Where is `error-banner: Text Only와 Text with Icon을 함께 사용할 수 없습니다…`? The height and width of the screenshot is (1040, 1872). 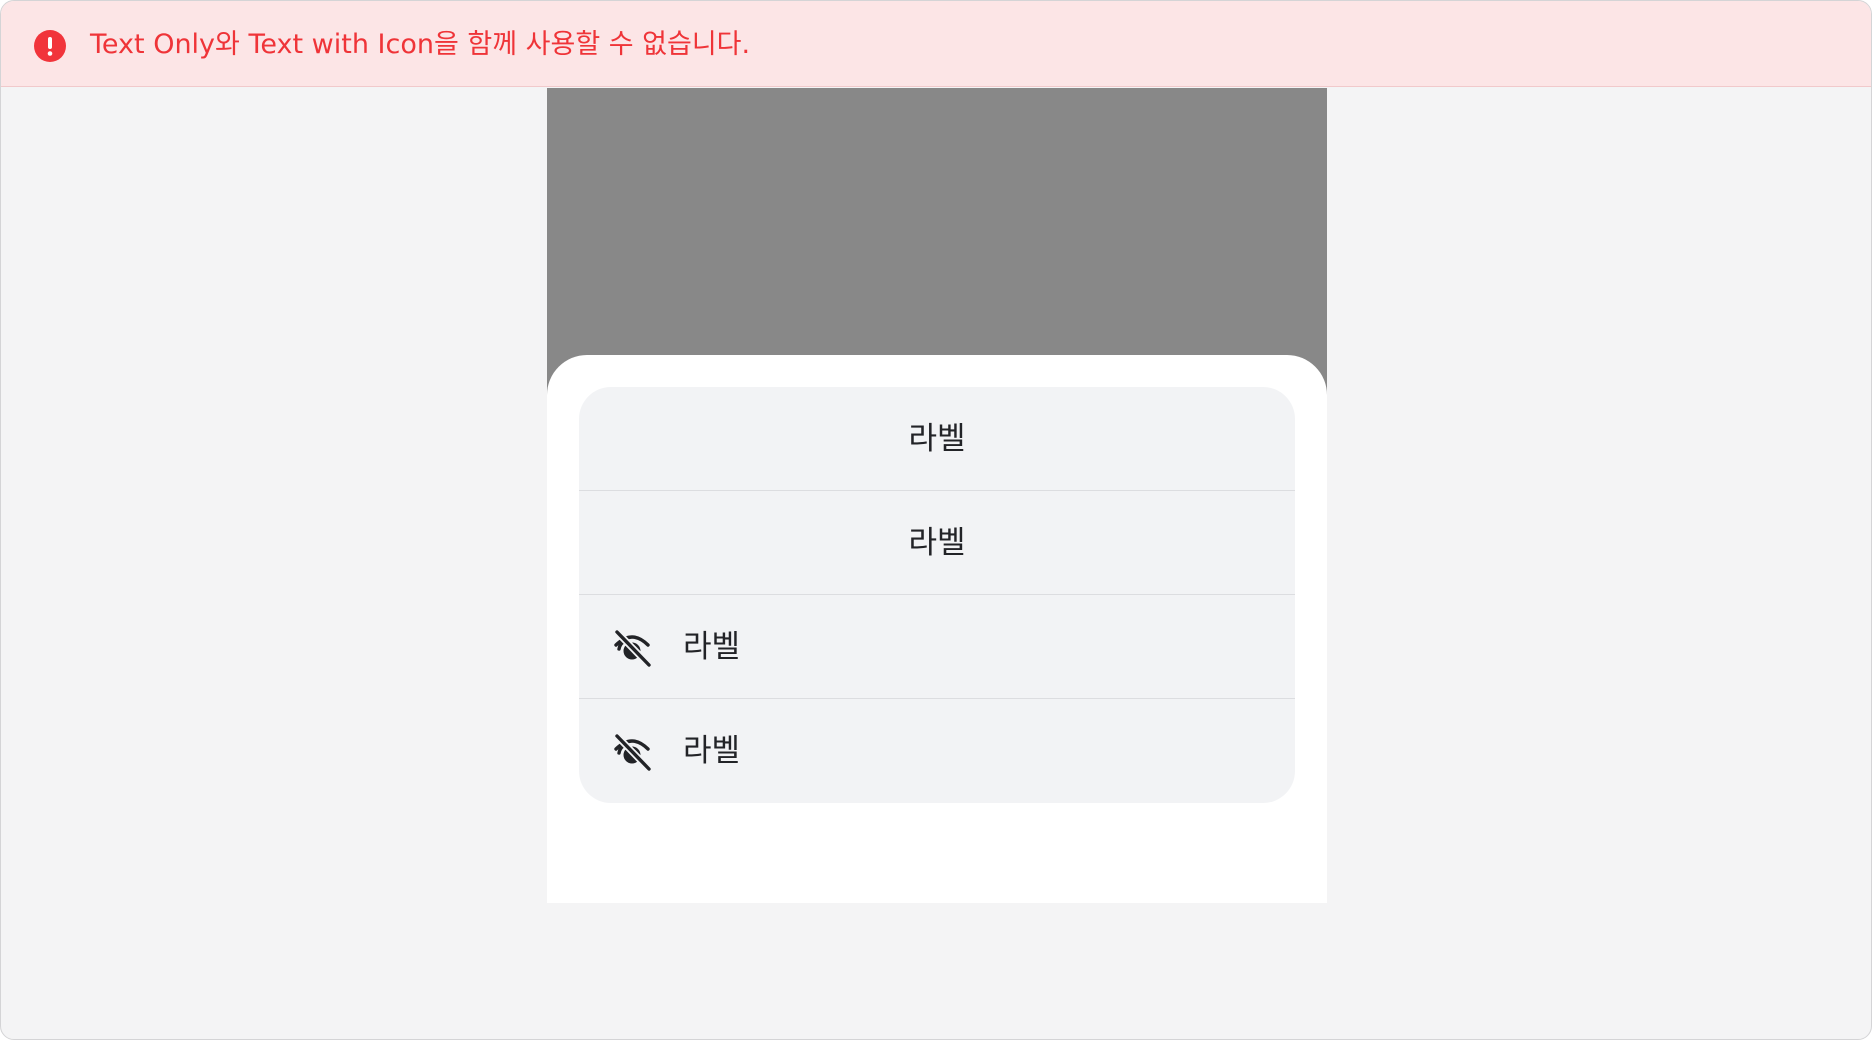 error-banner: Text Only와 Text with Icon을 함께 사용할 수 없습니다… is located at coordinates (936, 44).